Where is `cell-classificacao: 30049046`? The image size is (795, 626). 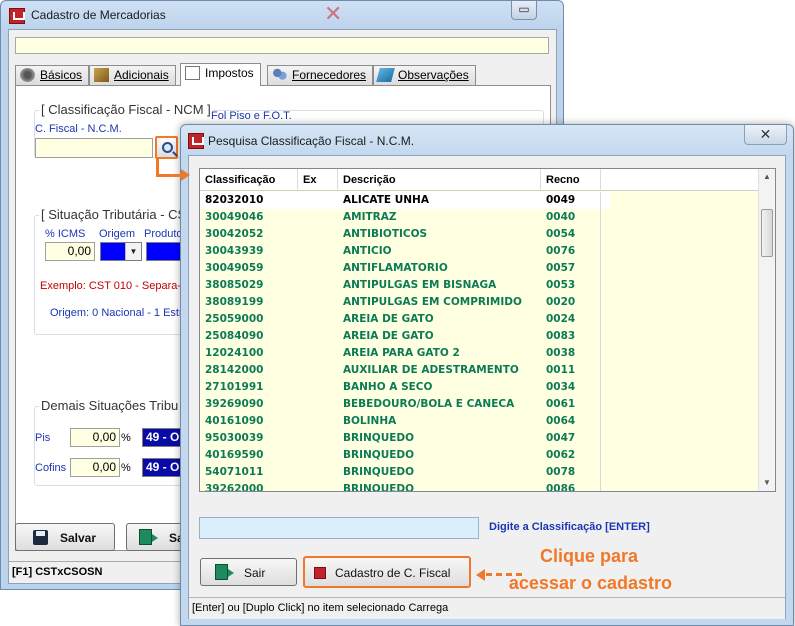 cell-classificacao: 30049046 is located at coordinates (234, 217).